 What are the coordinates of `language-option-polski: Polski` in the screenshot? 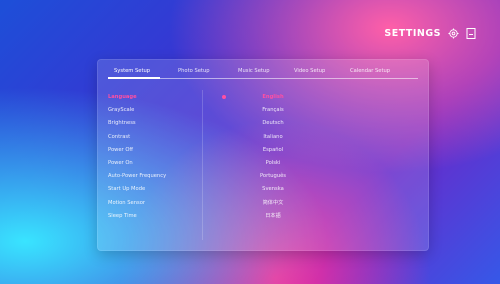 It's located at (273, 163).